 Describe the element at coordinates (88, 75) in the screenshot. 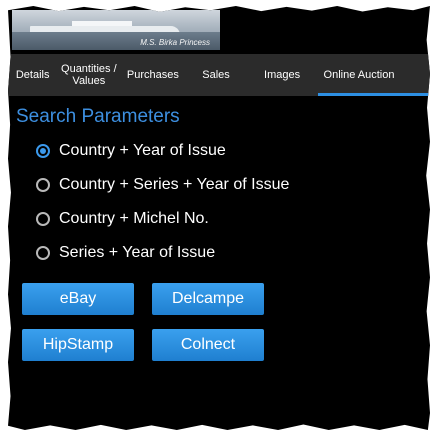

I see `tab-quantities-values: Quantities / Values` at that location.